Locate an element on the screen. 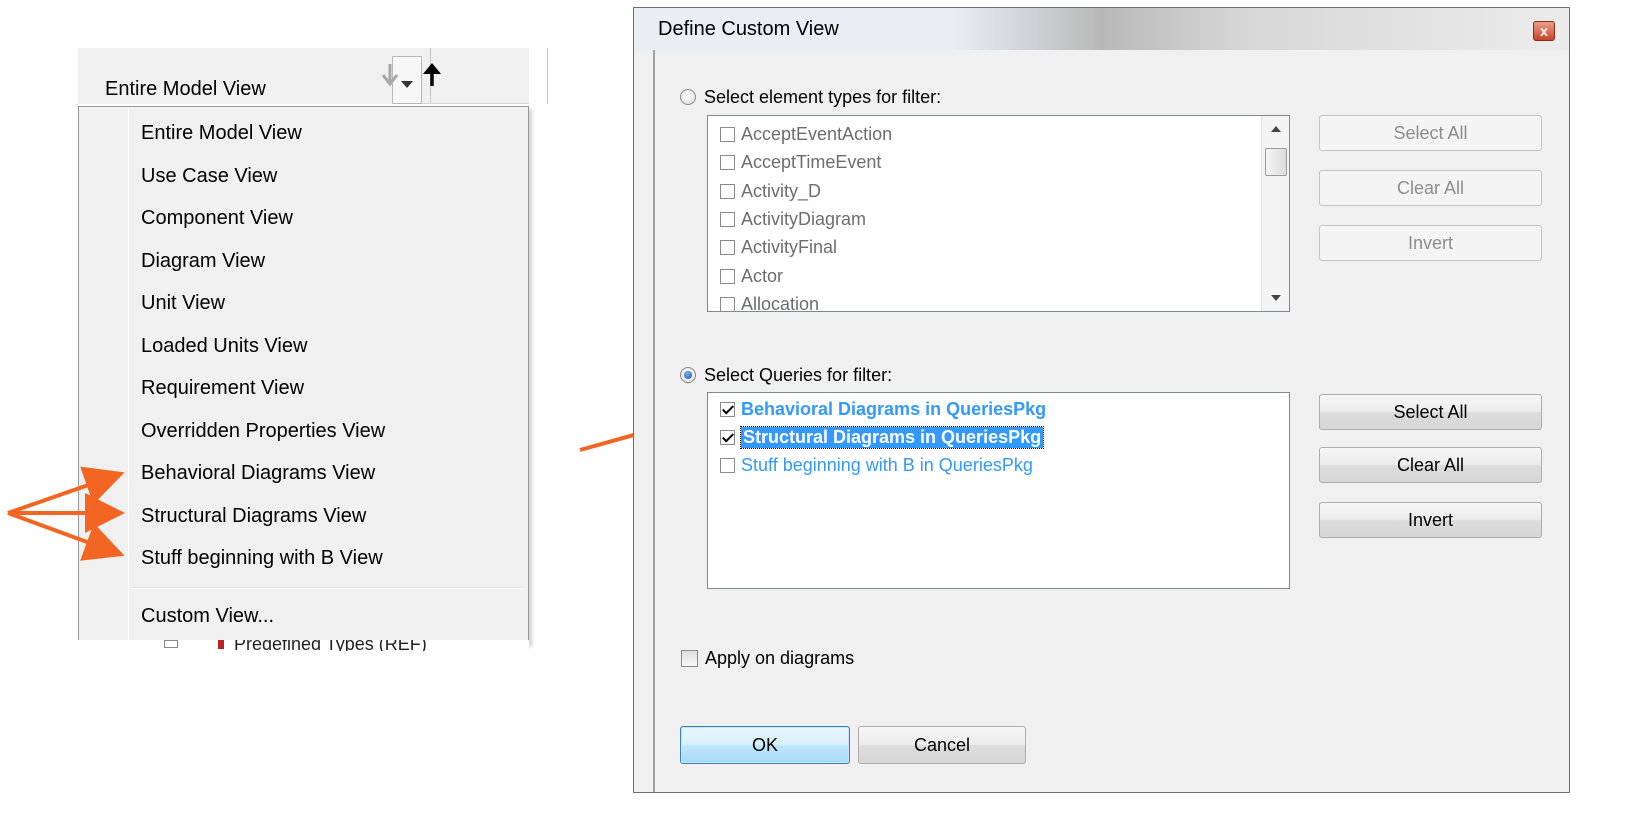  list-item-label: Activity_D is located at coordinates (781, 190).